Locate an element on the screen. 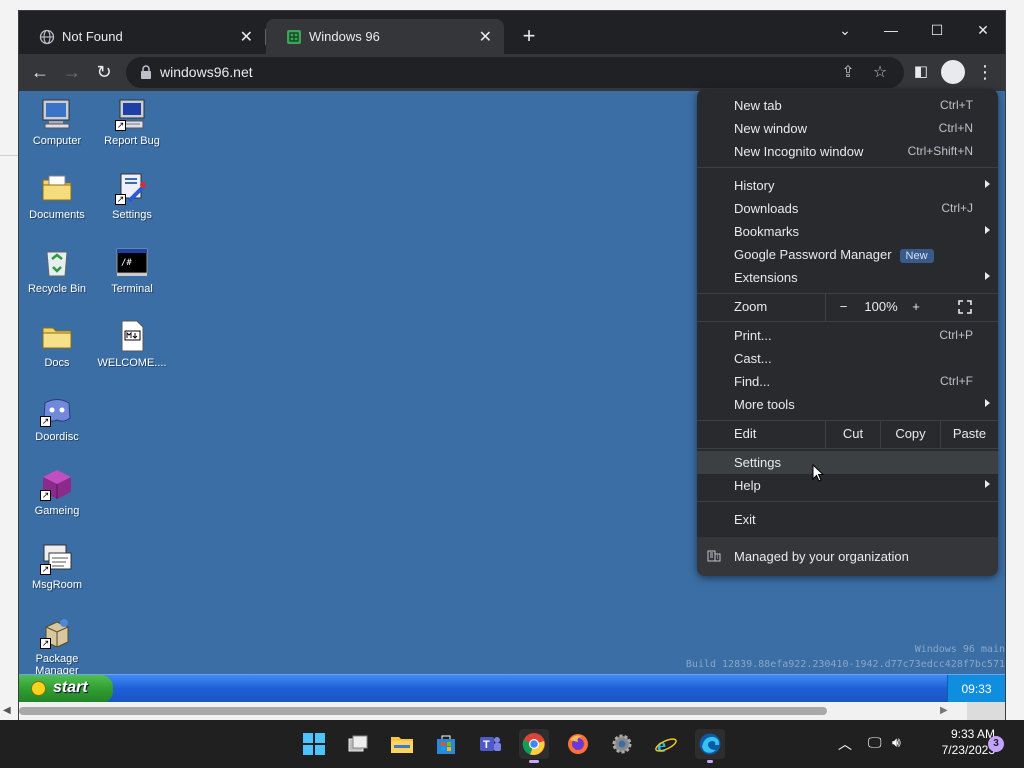  horizontal-scrollbar: ◀ ▶ is located at coordinates (504, 711).